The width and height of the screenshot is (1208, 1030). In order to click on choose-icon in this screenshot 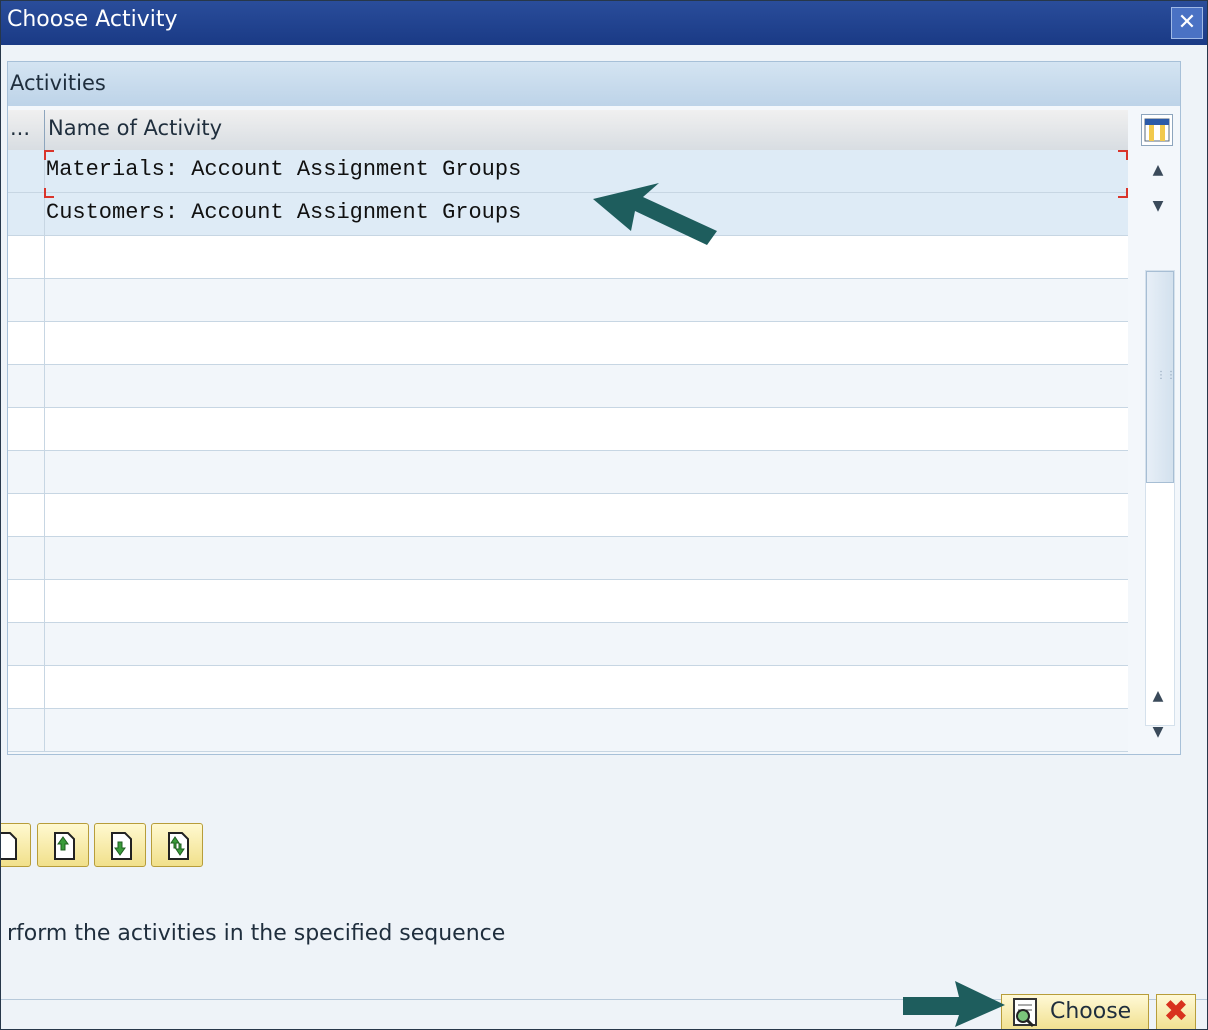, I will do `click(1025, 1013)`.